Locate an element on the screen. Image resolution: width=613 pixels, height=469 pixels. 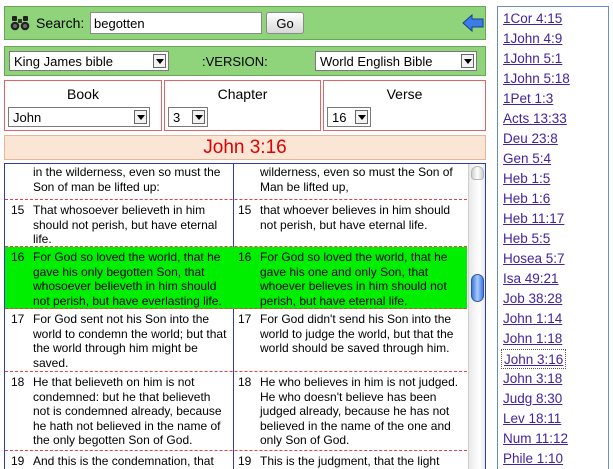
left-version-select: King James bible is located at coordinates (89, 61).